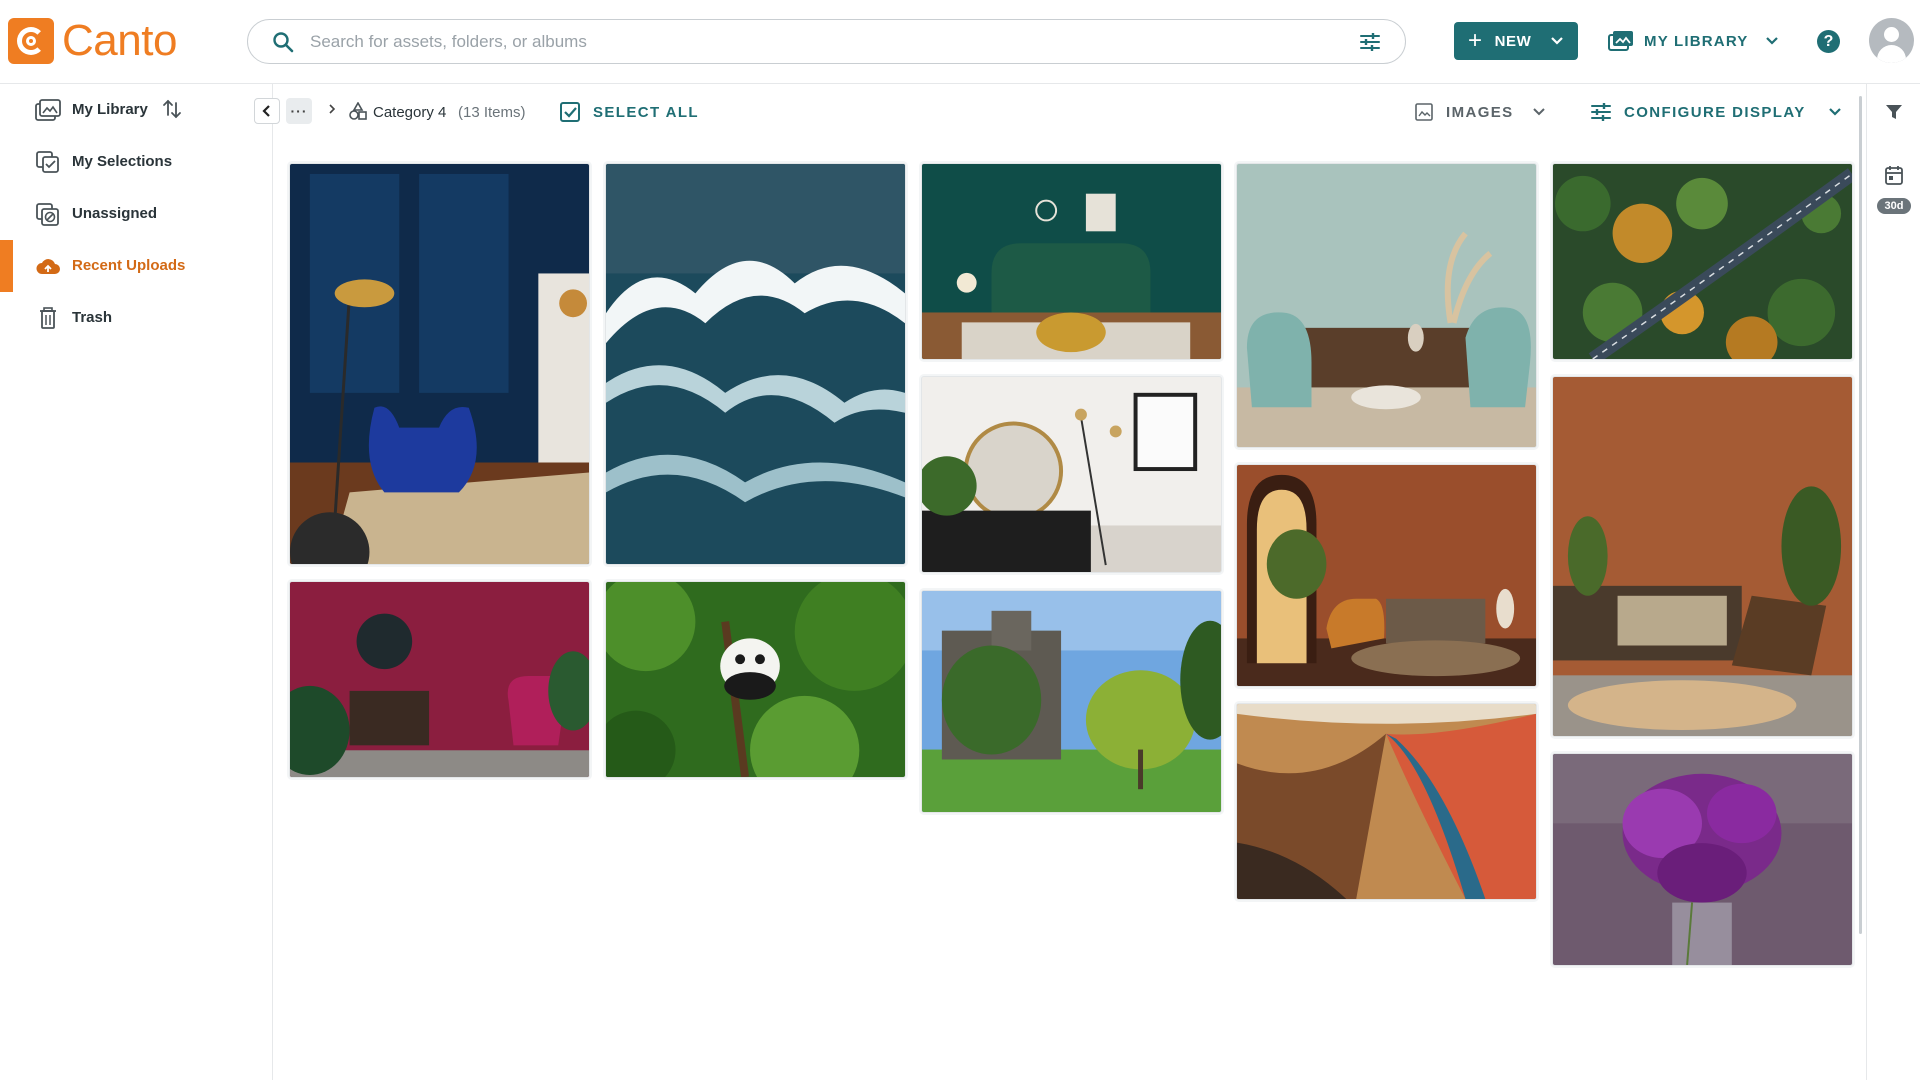  What do you see at coordinates (1475, 40) in the screenshot?
I see `plus-icon: +` at bounding box center [1475, 40].